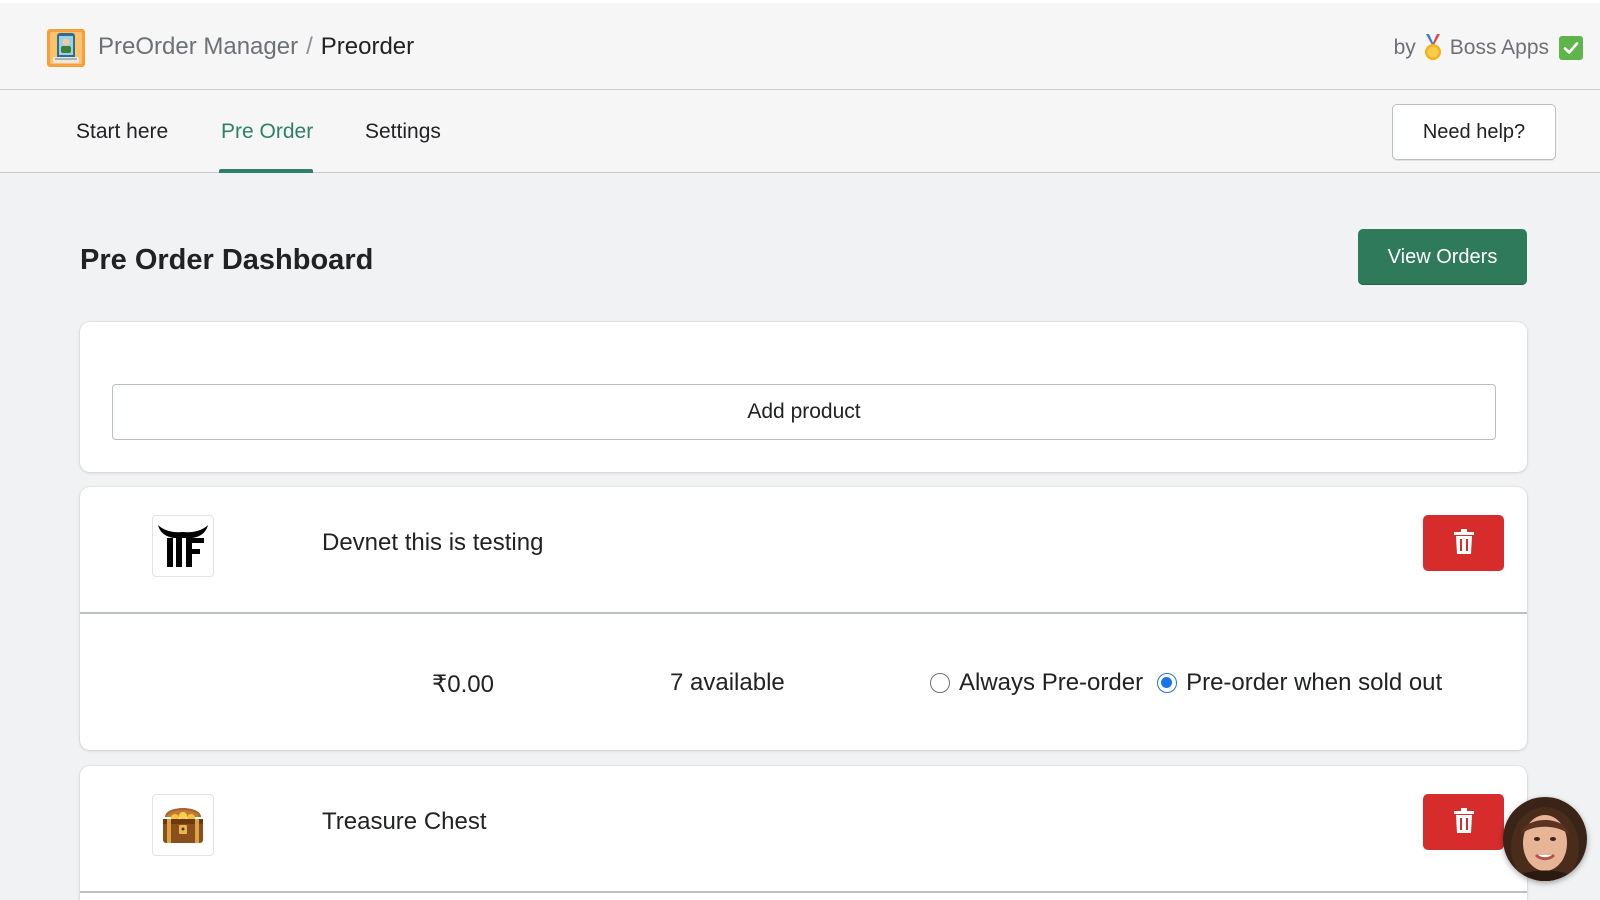  I want to click on product-card: Treasure Chest, so click(803, 833).